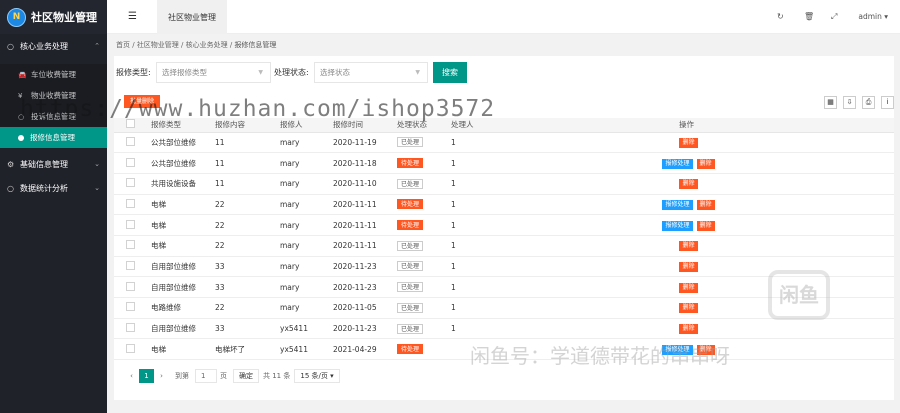 Image resolution: width=900 pixels, height=413 pixels. Describe the element at coordinates (247, 349) in the screenshot. I see `cell-content: 电梯坏了` at that location.